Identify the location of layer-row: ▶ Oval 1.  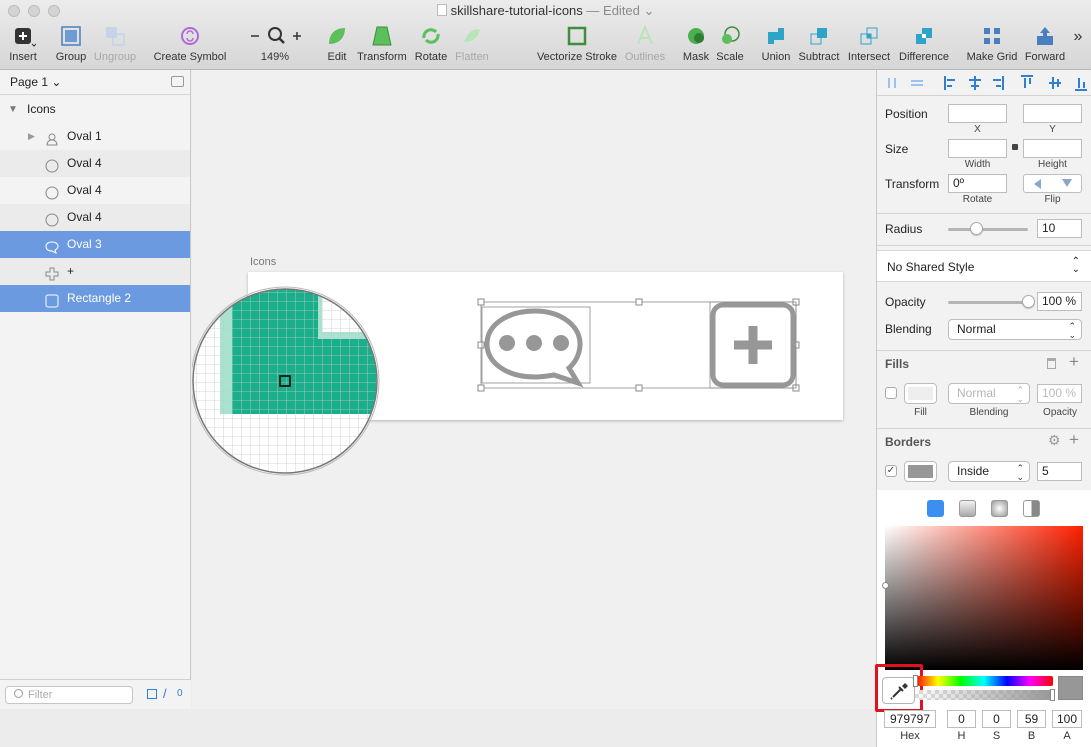
(95, 136).